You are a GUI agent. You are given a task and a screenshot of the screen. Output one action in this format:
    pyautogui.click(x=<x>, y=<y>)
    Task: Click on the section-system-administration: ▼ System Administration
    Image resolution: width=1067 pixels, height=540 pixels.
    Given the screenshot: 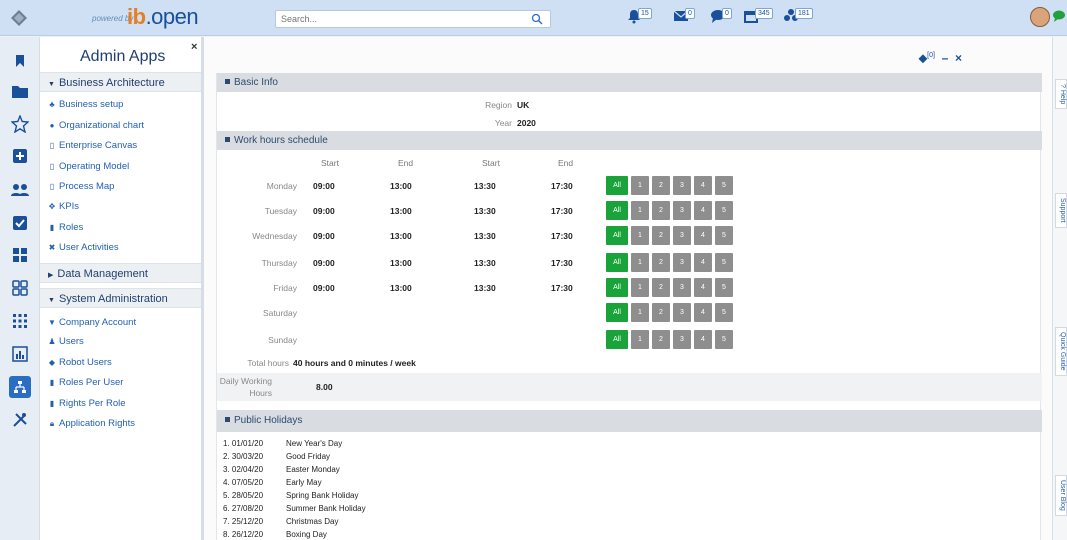 What is the action you would take?
    pyautogui.click(x=120, y=298)
    